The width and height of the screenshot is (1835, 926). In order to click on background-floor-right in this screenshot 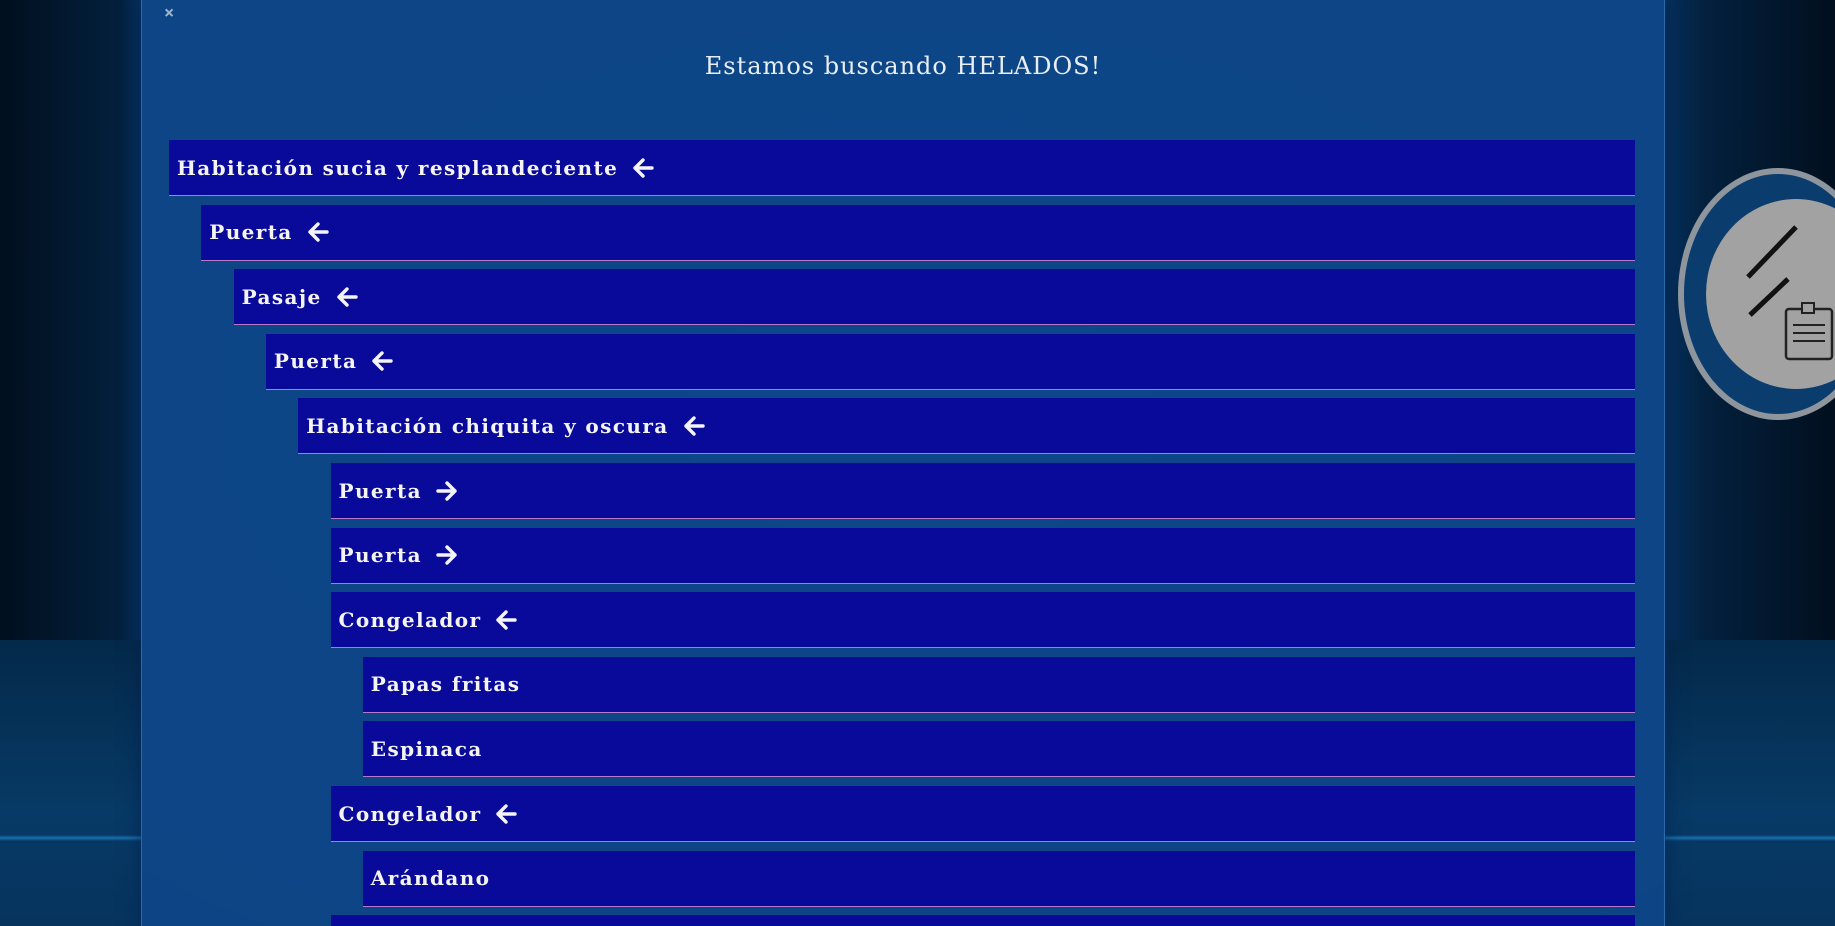, I will do `click(1749, 783)`.